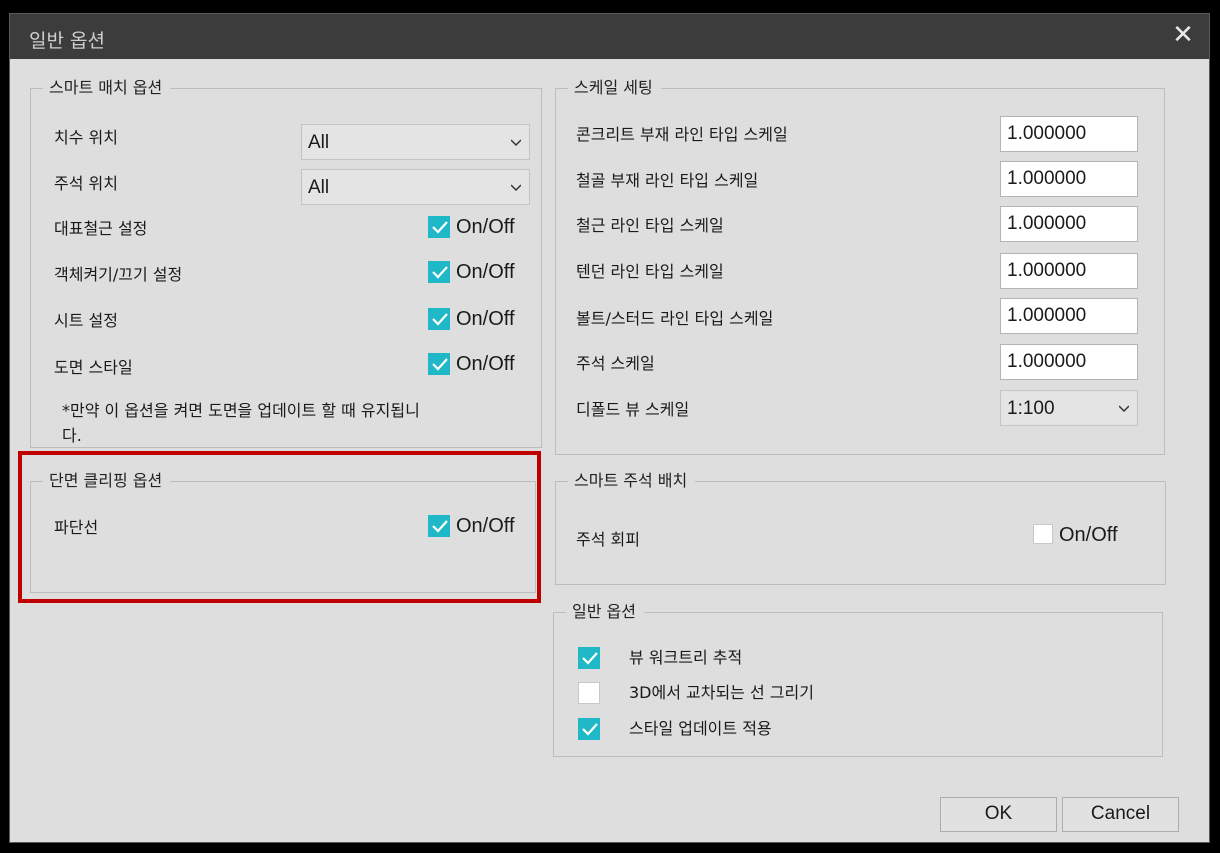 The image size is (1220, 853). What do you see at coordinates (415, 142) in the screenshot?
I see `dim-position-select: All` at bounding box center [415, 142].